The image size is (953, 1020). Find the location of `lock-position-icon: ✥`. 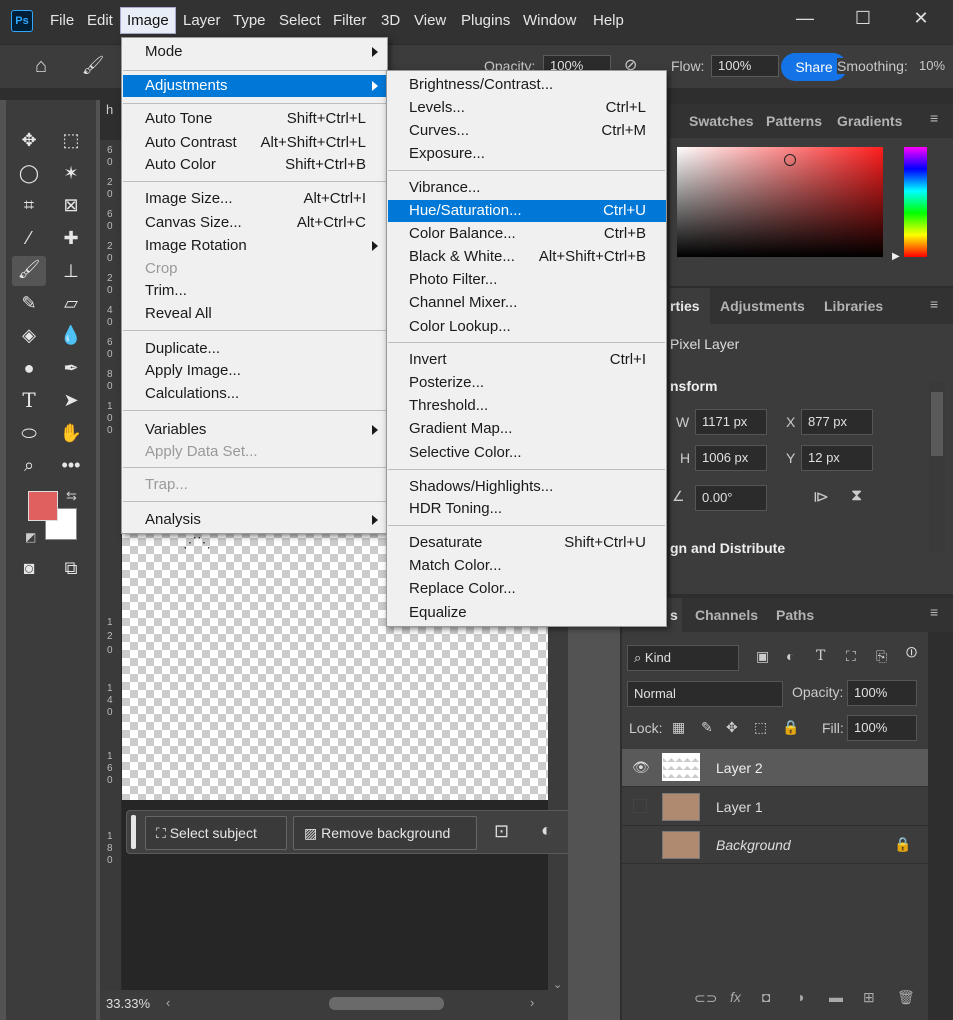

lock-position-icon: ✥ is located at coordinates (732, 727).